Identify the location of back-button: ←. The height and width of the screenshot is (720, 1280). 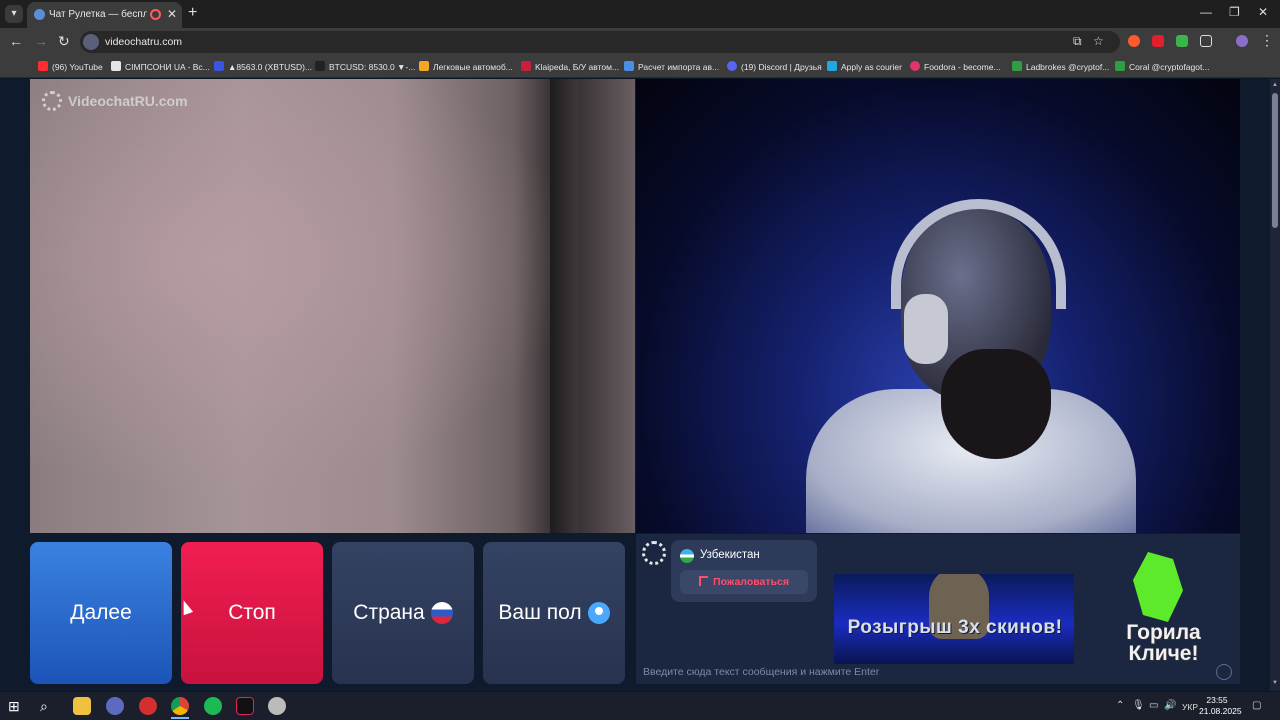
(16, 41).